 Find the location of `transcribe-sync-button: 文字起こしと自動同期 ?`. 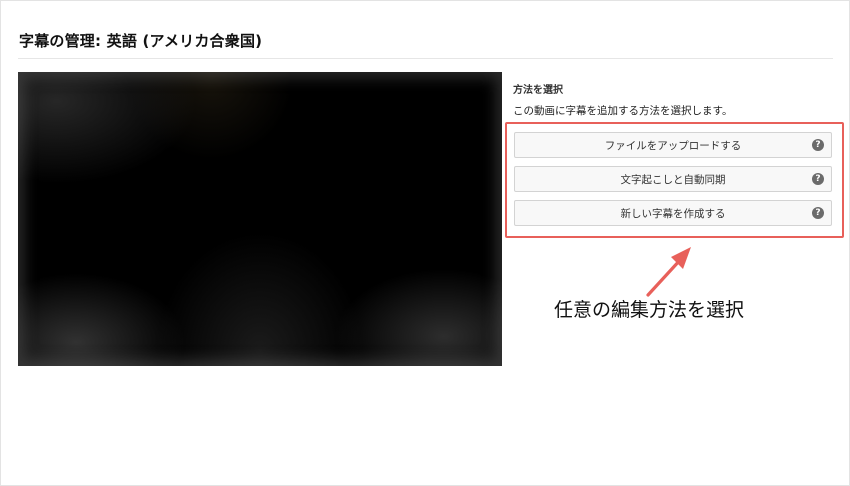

transcribe-sync-button: 文字起こしと自動同期 ? is located at coordinates (673, 179).